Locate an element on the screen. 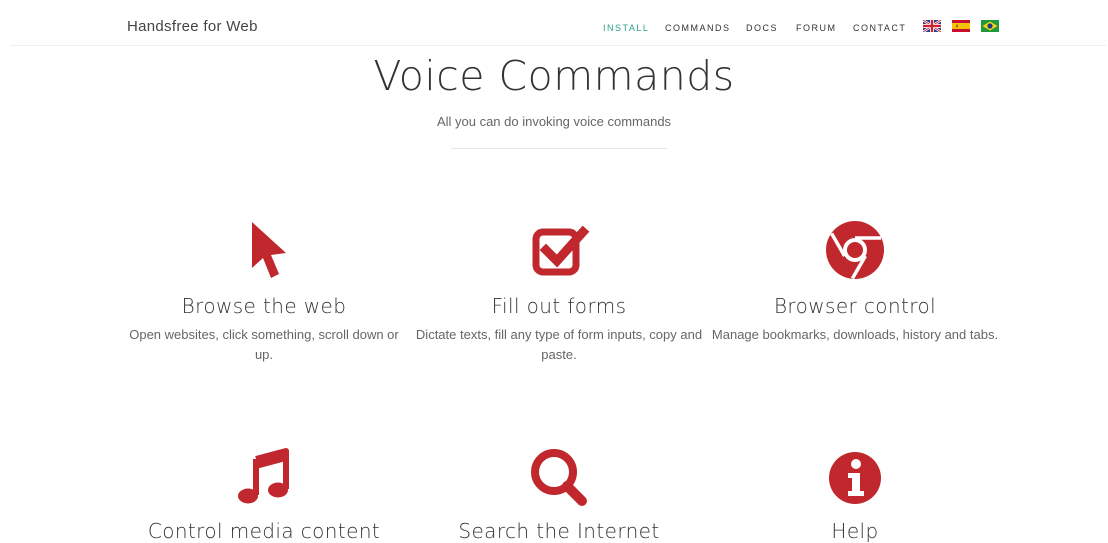  feature-help: Help is located at coordinates (855, 493).